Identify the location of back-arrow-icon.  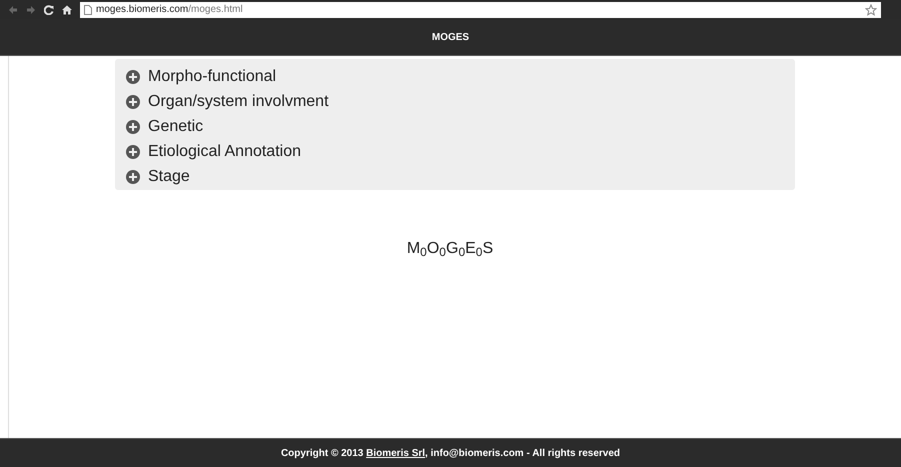
(13, 9).